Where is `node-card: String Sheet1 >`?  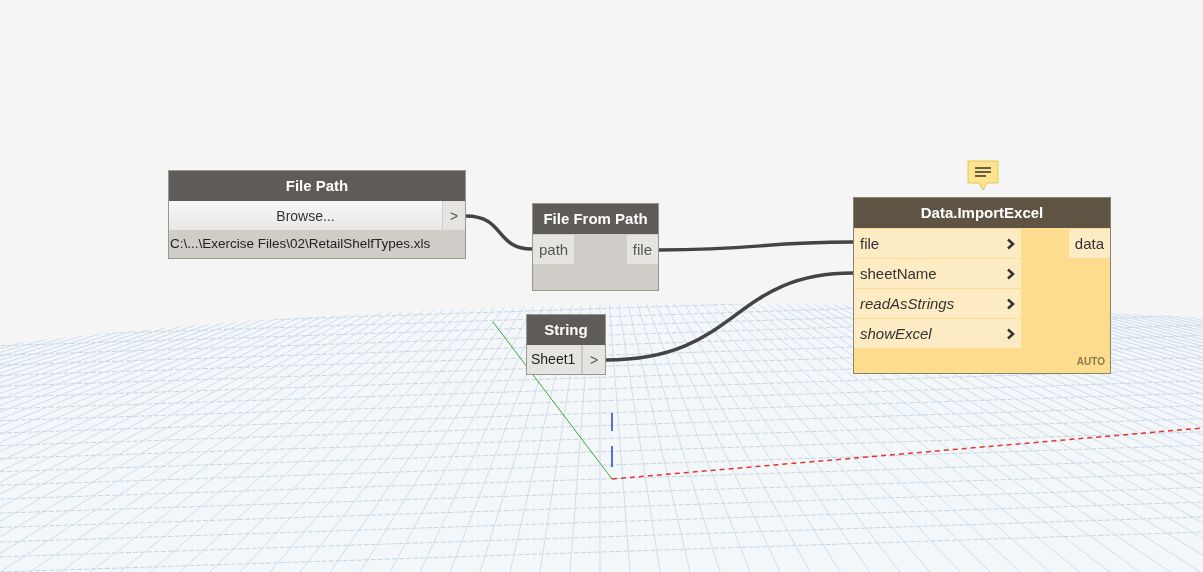 node-card: String Sheet1 > is located at coordinates (566, 344).